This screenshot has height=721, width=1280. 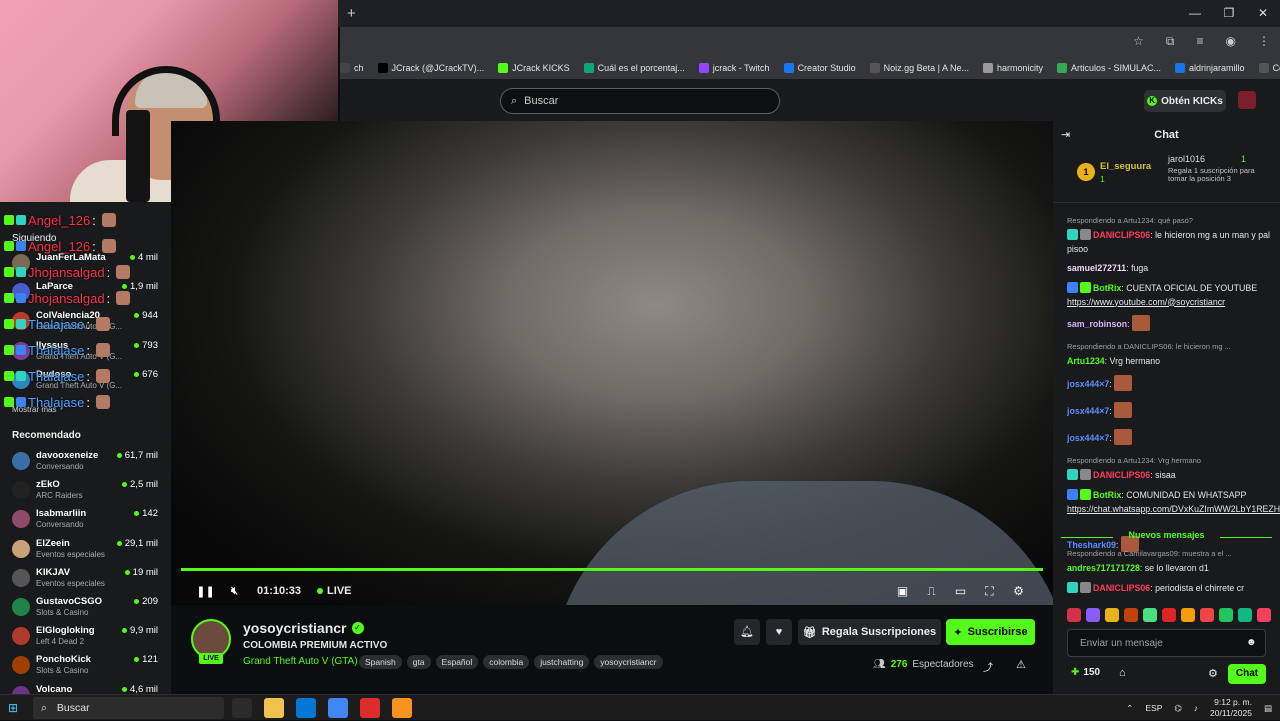 I want to click on stream-tag: justchatting, so click(x=562, y=662).